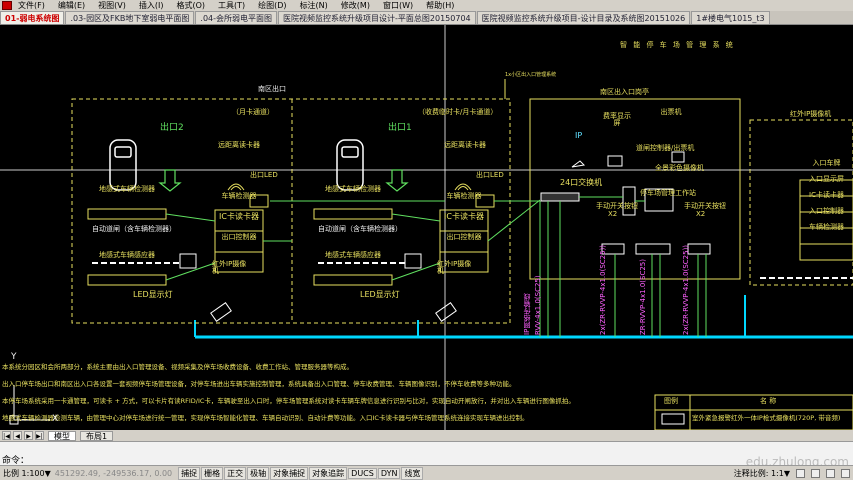 Image resolution: width=853 pixels, height=480 pixels. Describe the element at coordinates (130, 17) in the screenshot. I see `tab-park-basement-plan: .03-园区及FKB地下室弱电平面图` at that location.